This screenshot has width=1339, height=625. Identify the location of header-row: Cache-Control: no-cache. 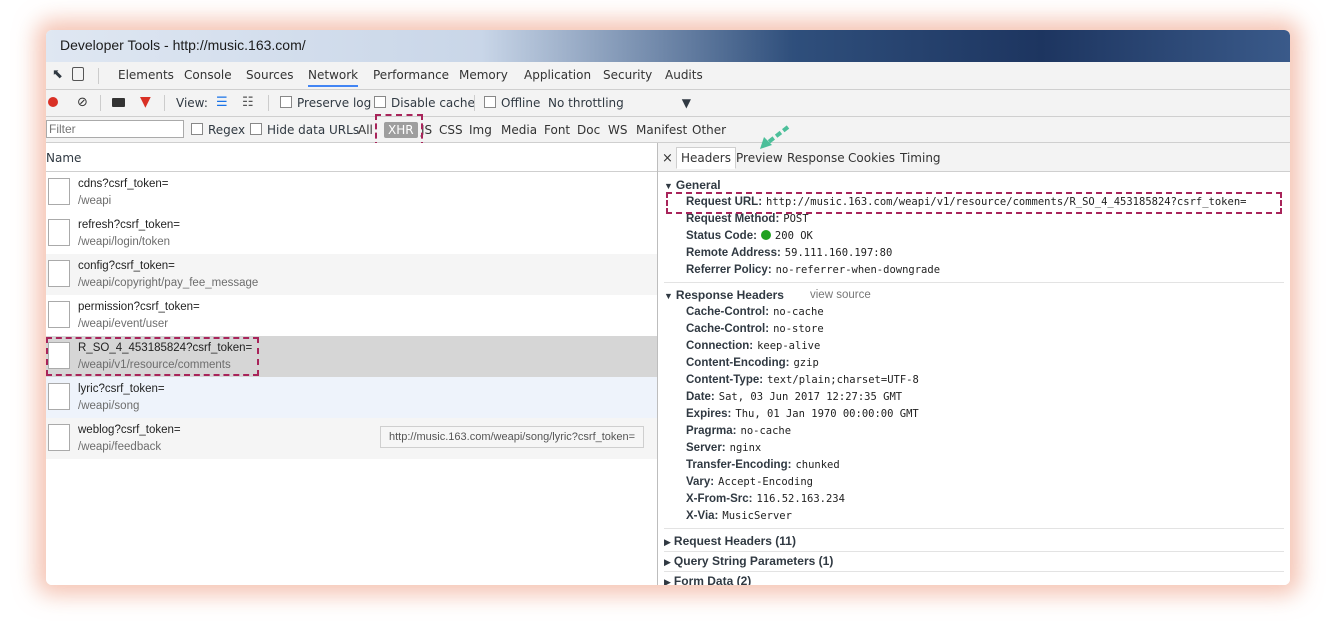
(755, 312).